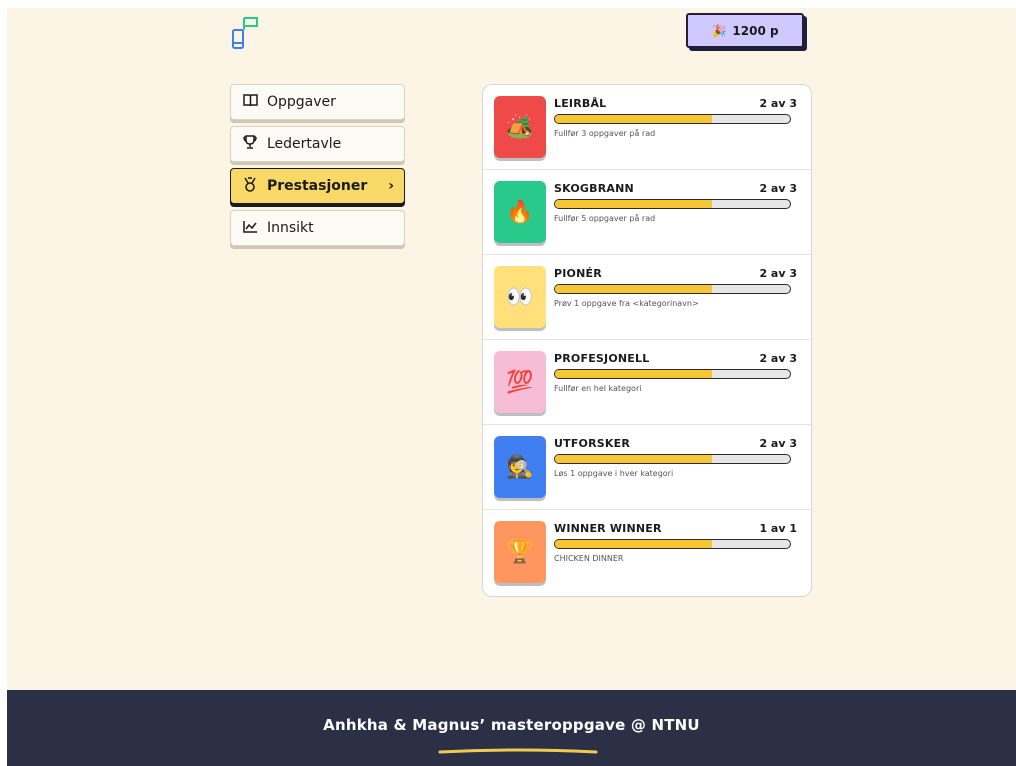  I want to click on hundred-points-icon: 💯, so click(520, 382).